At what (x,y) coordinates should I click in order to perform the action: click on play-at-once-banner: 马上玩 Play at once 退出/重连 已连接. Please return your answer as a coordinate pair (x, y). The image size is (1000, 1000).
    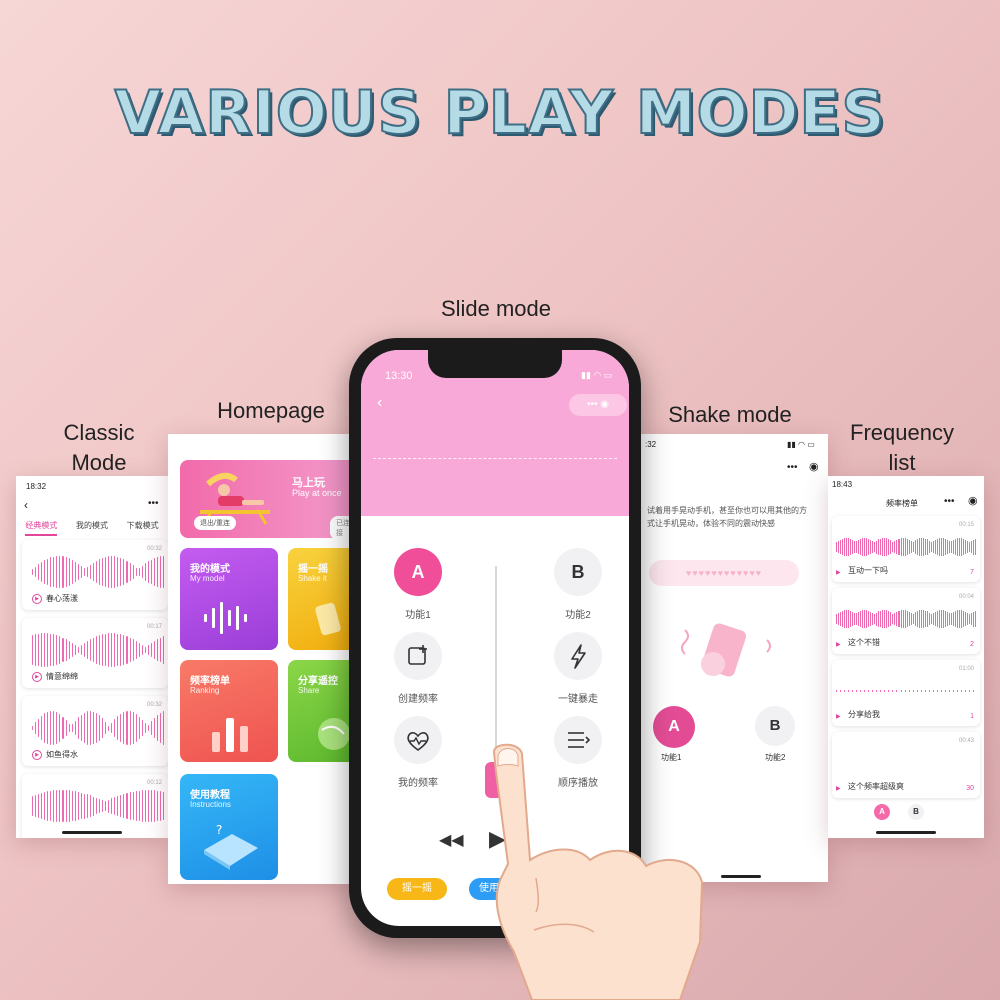
    Looking at the image, I should click on (269, 499).